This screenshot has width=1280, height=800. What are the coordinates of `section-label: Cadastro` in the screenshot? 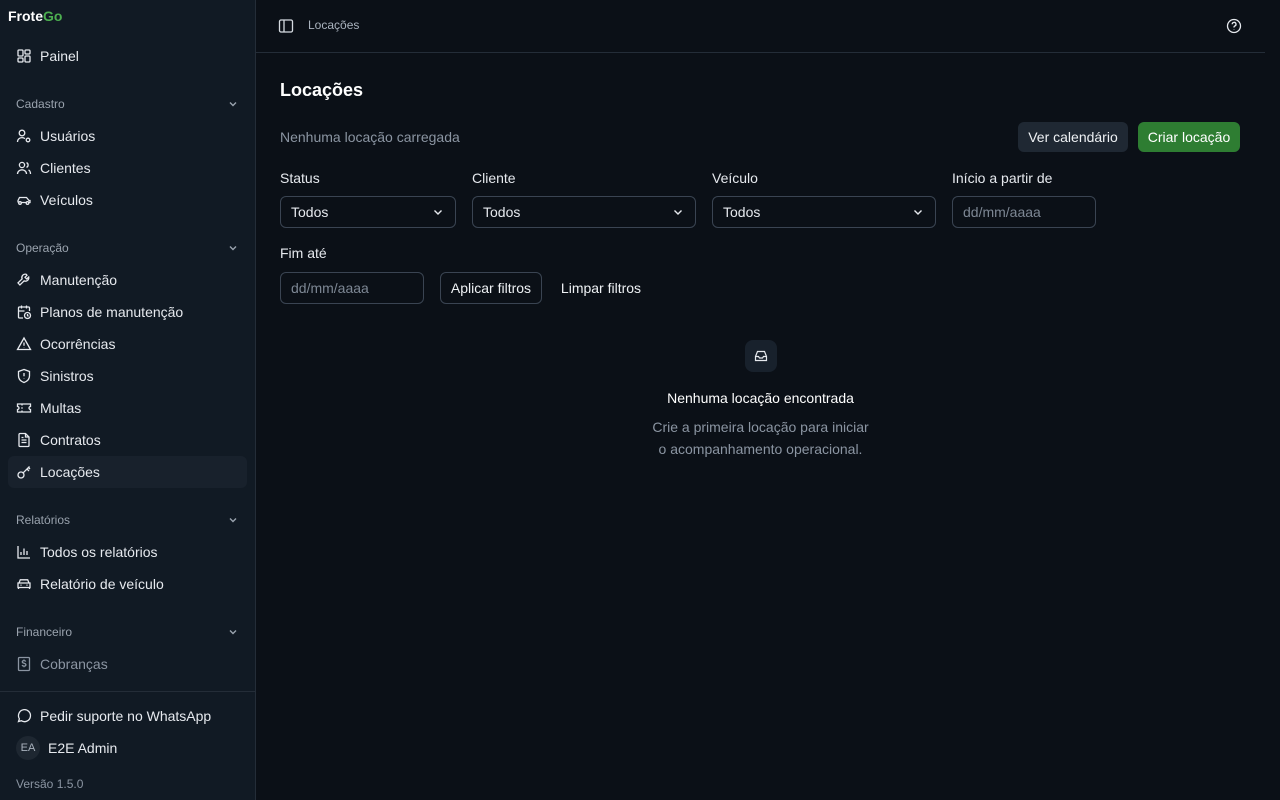 It's located at (40, 104).